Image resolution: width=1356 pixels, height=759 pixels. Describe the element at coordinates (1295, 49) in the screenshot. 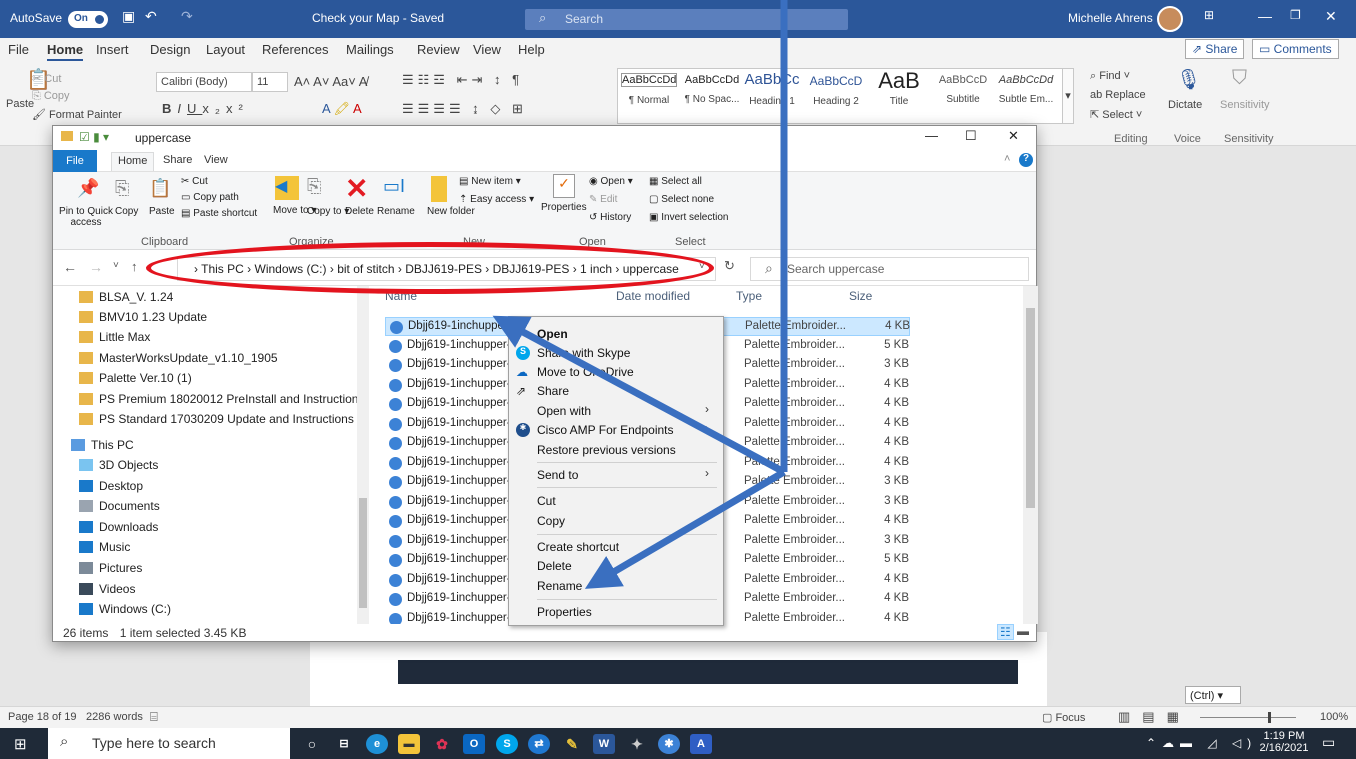

I see `comments-button: ▭ Comments` at that location.